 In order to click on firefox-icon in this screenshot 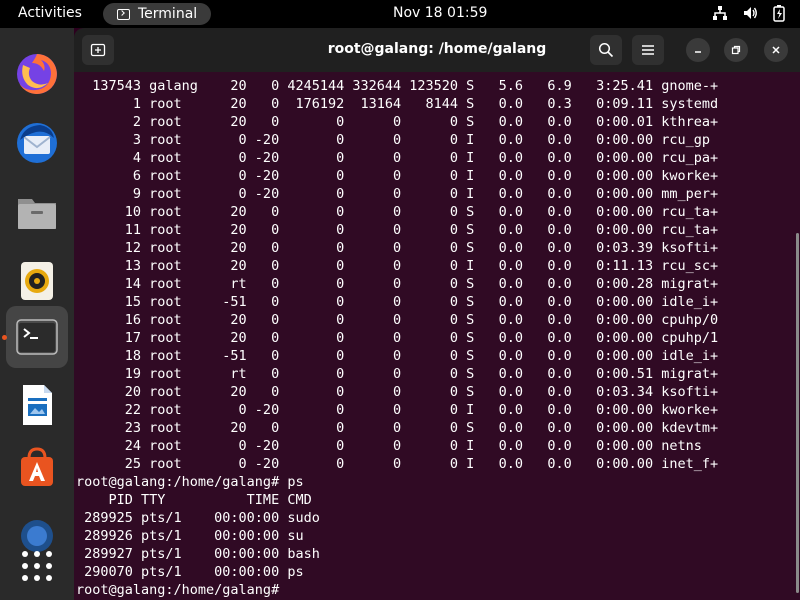, I will do `click(37, 74)`.